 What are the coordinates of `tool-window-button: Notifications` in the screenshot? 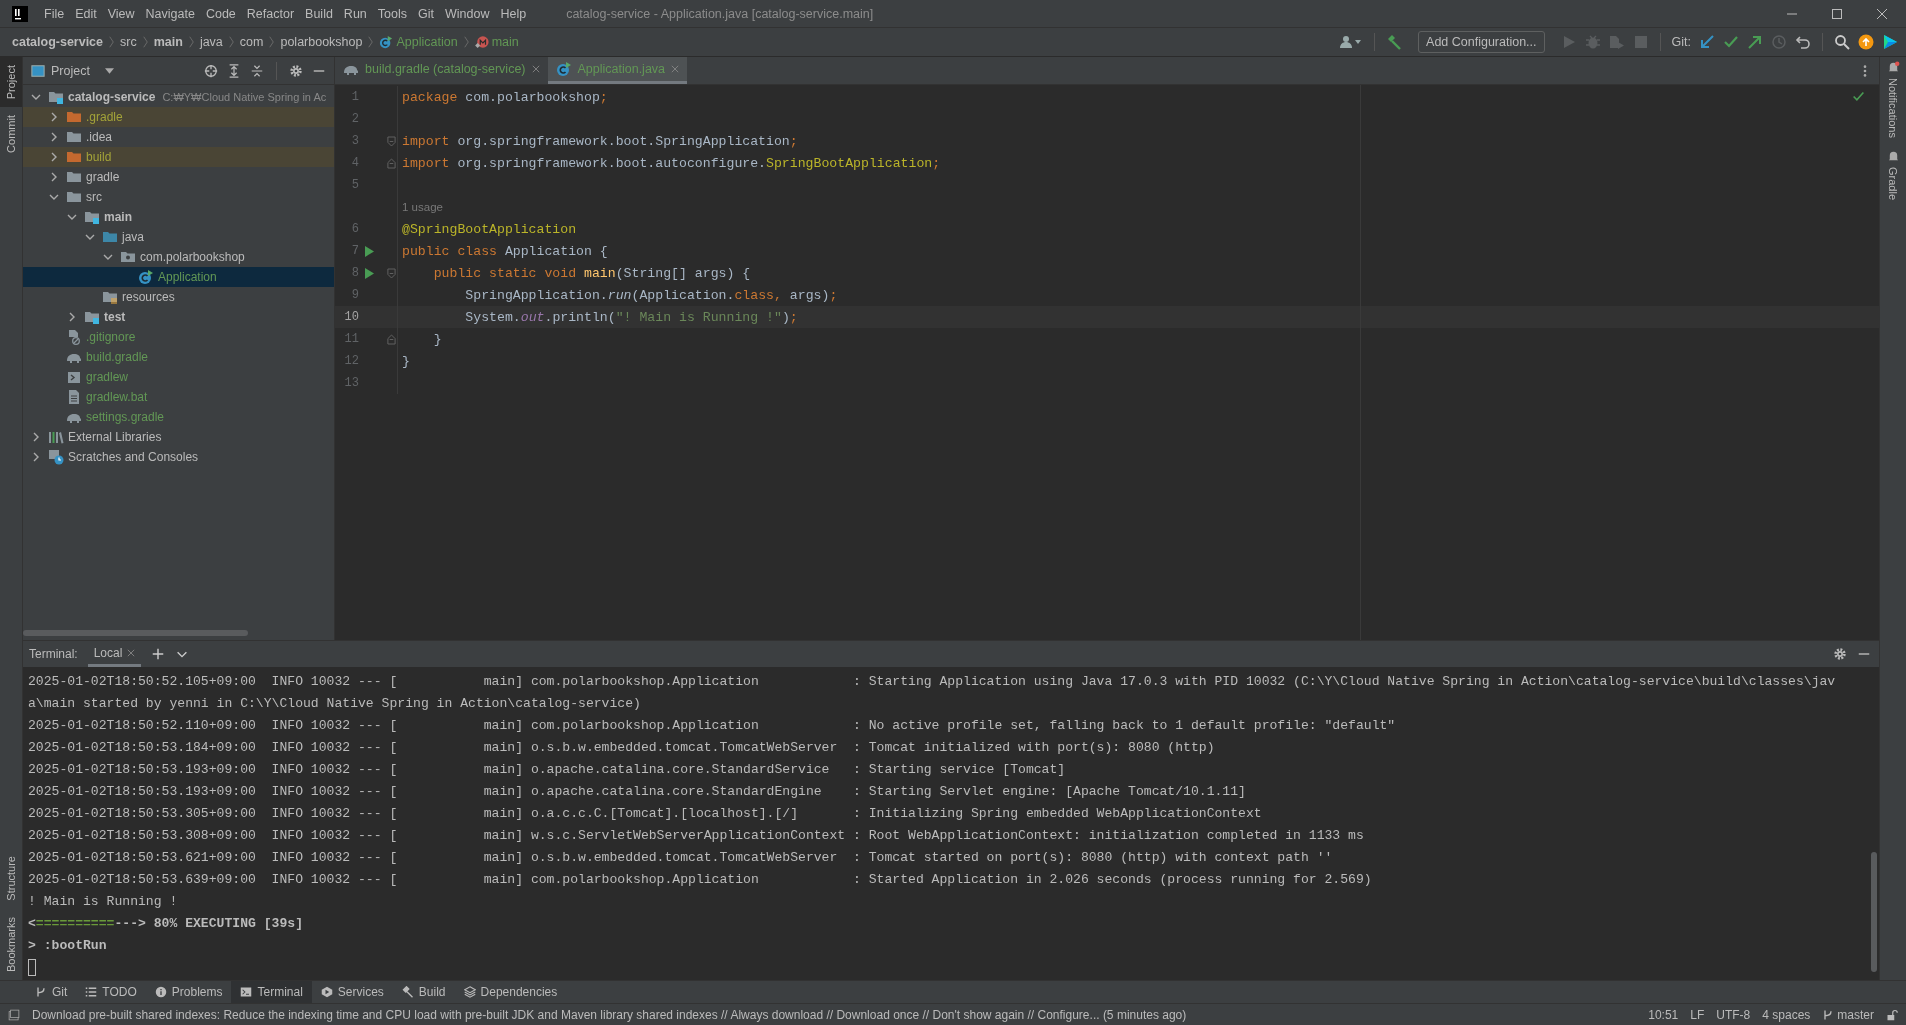 It's located at (1893, 99).